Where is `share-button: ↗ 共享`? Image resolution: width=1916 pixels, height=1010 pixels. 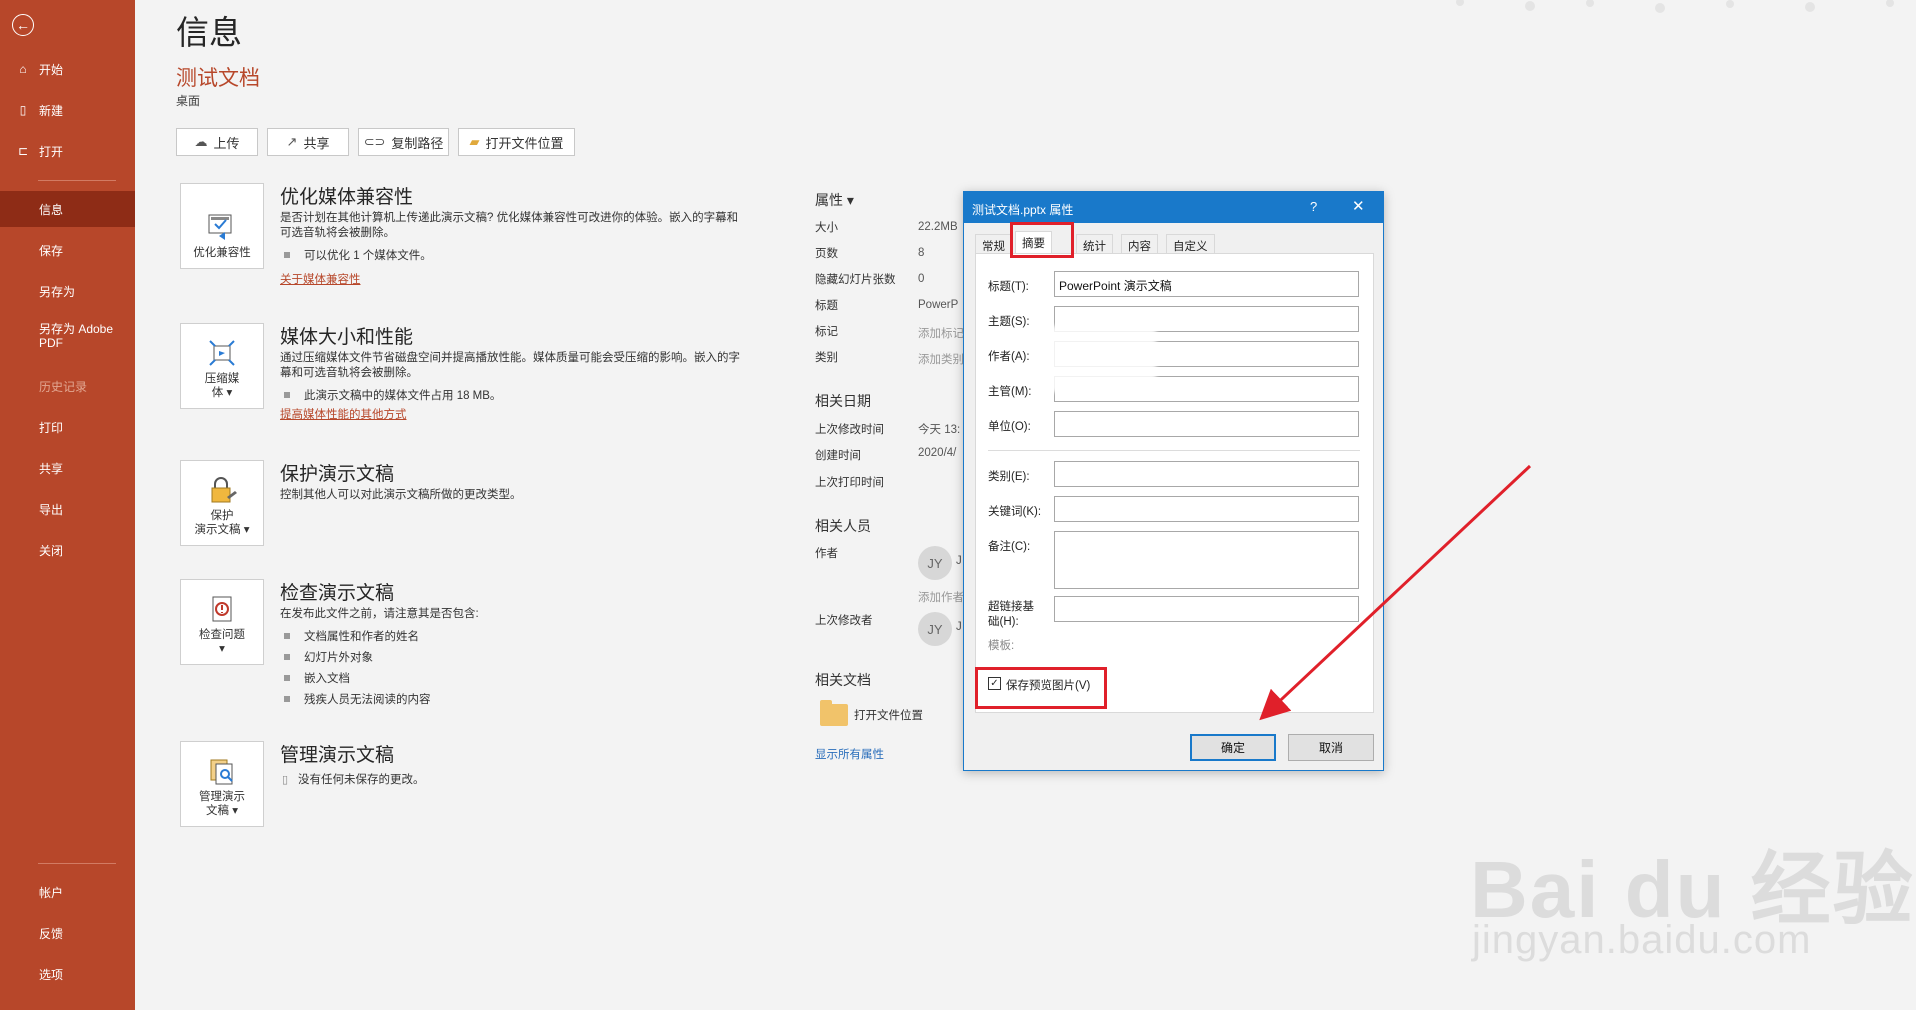 share-button: ↗ 共享 is located at coordinates (308, 142).